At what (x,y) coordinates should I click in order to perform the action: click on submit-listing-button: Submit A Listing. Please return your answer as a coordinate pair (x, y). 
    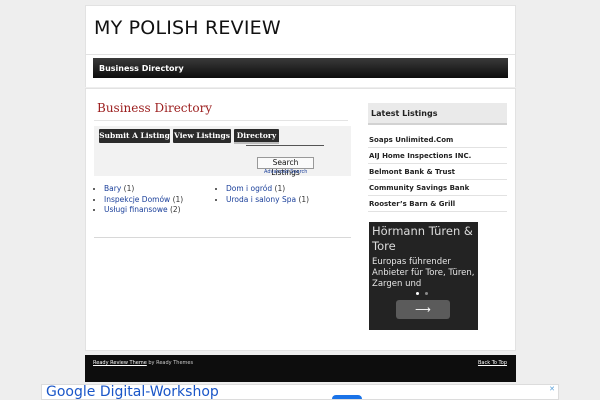
    Looking at the image, I should click on (134, 136).